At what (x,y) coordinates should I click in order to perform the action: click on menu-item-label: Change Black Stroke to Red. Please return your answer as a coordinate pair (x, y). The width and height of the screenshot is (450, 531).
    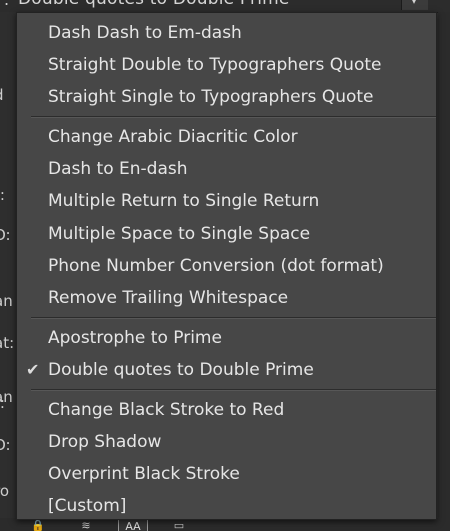
    Looking at the image, I should click on (166, 410).